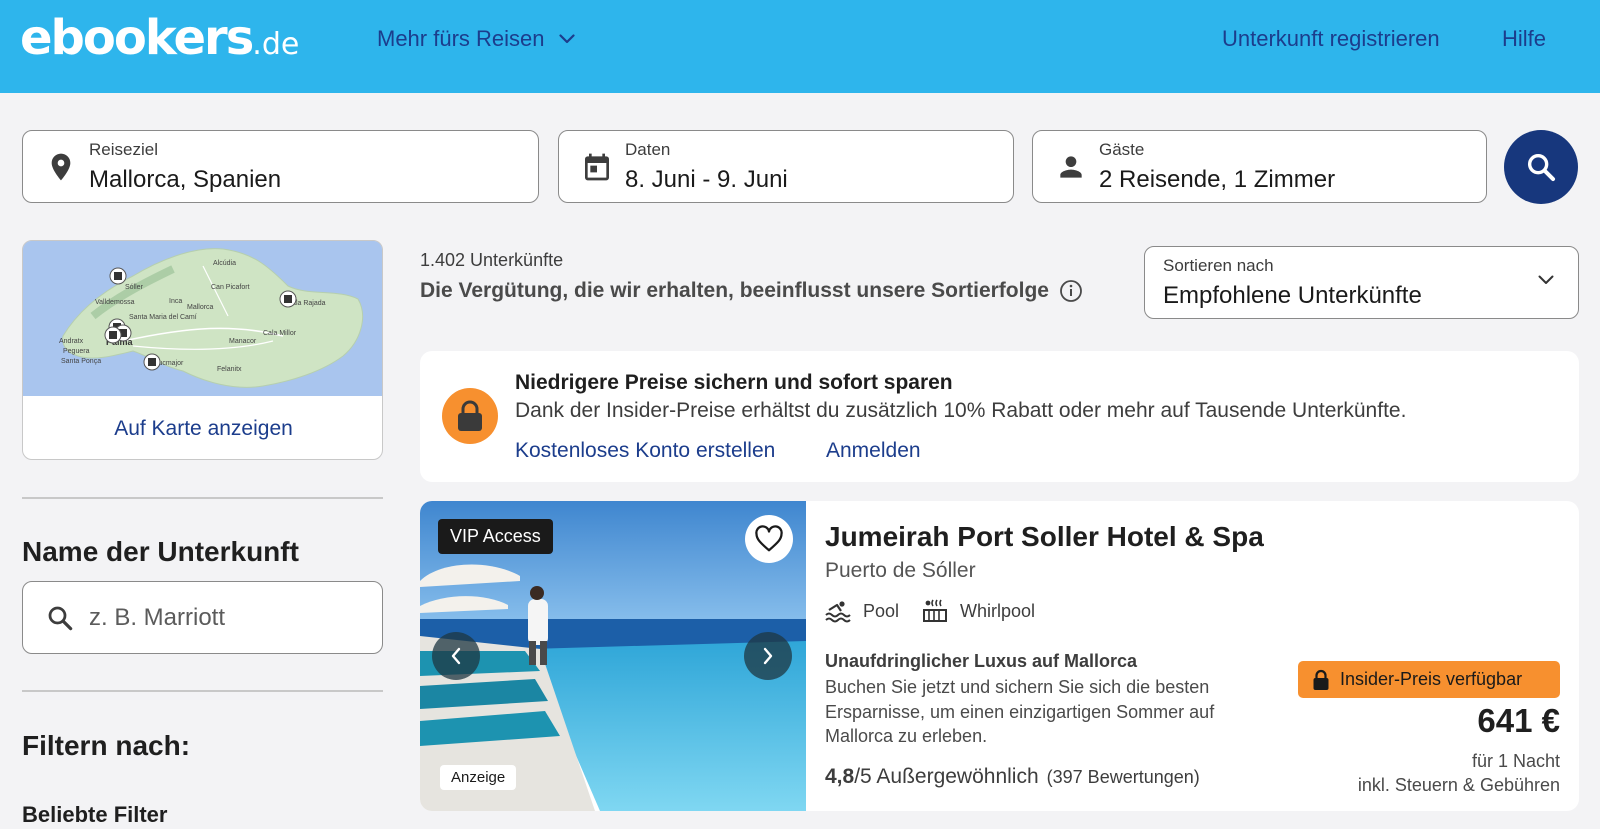 Image resolution: width=1600 pixels, height=829 pixels. What do you see at coordinates (840, 776) in the screenshot?
I see `rating-value: 4,8` at bounding box center [840, 776].